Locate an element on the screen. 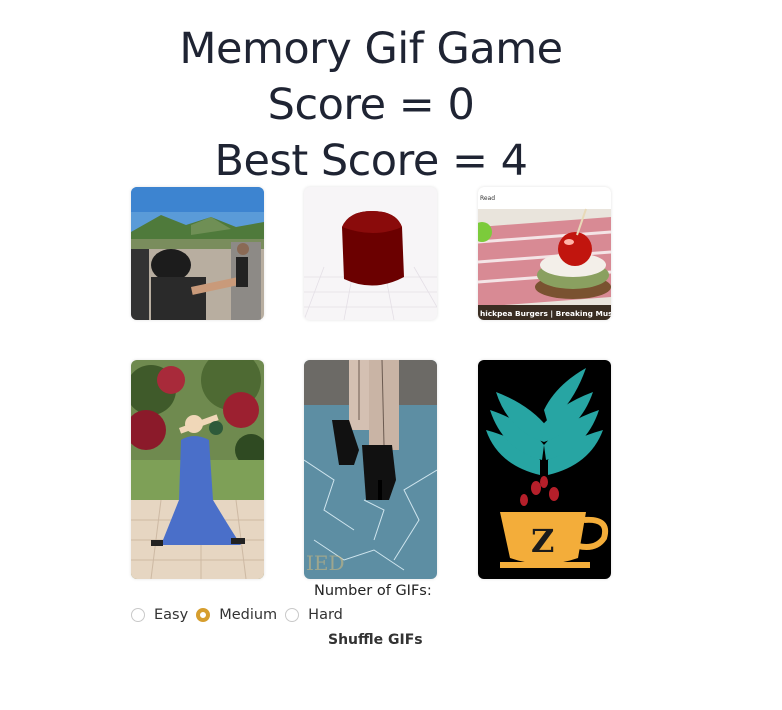 Image resolution: width=782 pixels, height=710 pixels. gif-card-outdoor is located at coordinates (197, 253).